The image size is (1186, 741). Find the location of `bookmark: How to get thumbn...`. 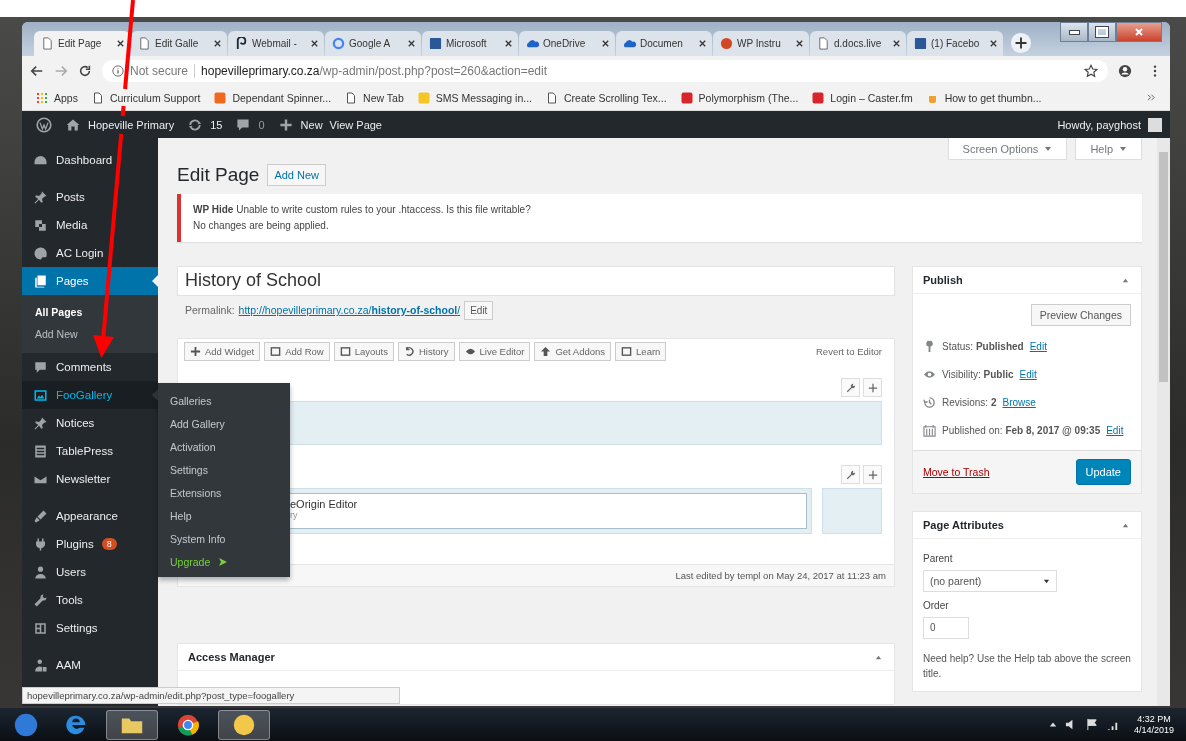

bookmark: How to get thumbn... is located at coordinates (984, 97).